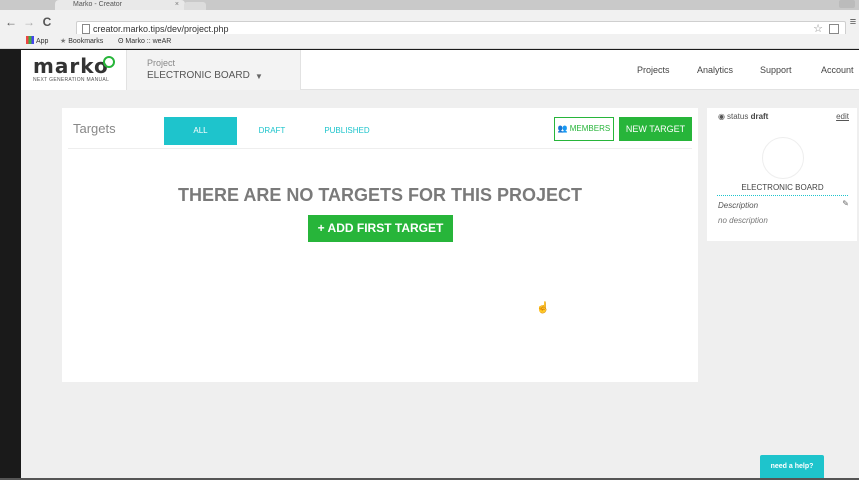 This screenshot has height=480, width=859. What do you see at coordinates (834, 29) in the screenshot?
I see `extension-icon` at bounding box center [834, 29].